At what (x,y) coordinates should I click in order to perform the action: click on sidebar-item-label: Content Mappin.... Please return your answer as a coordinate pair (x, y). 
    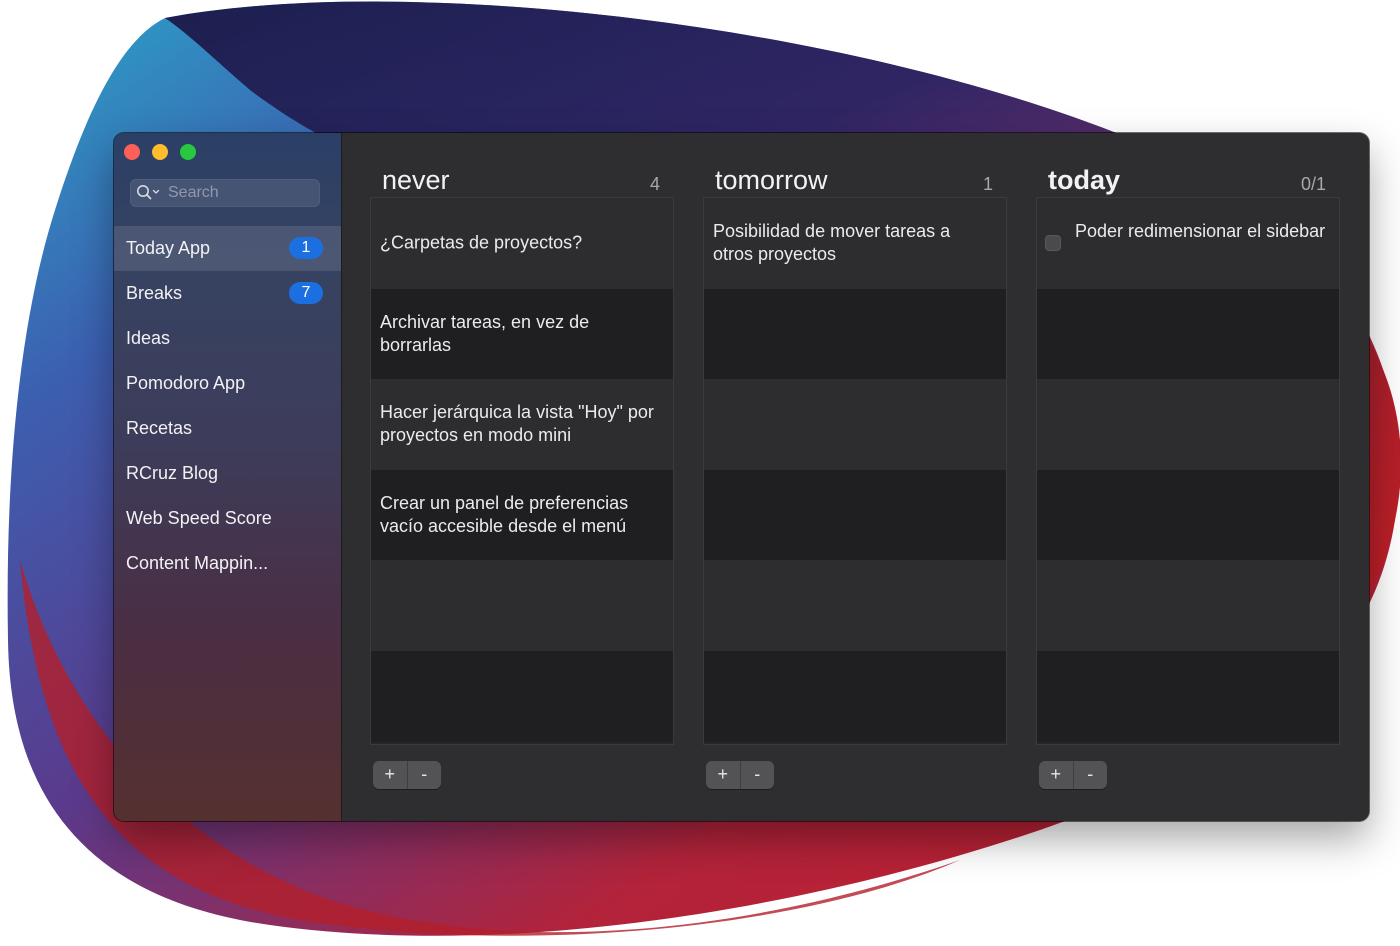
    Looking at the image, I should click on (197, 563).